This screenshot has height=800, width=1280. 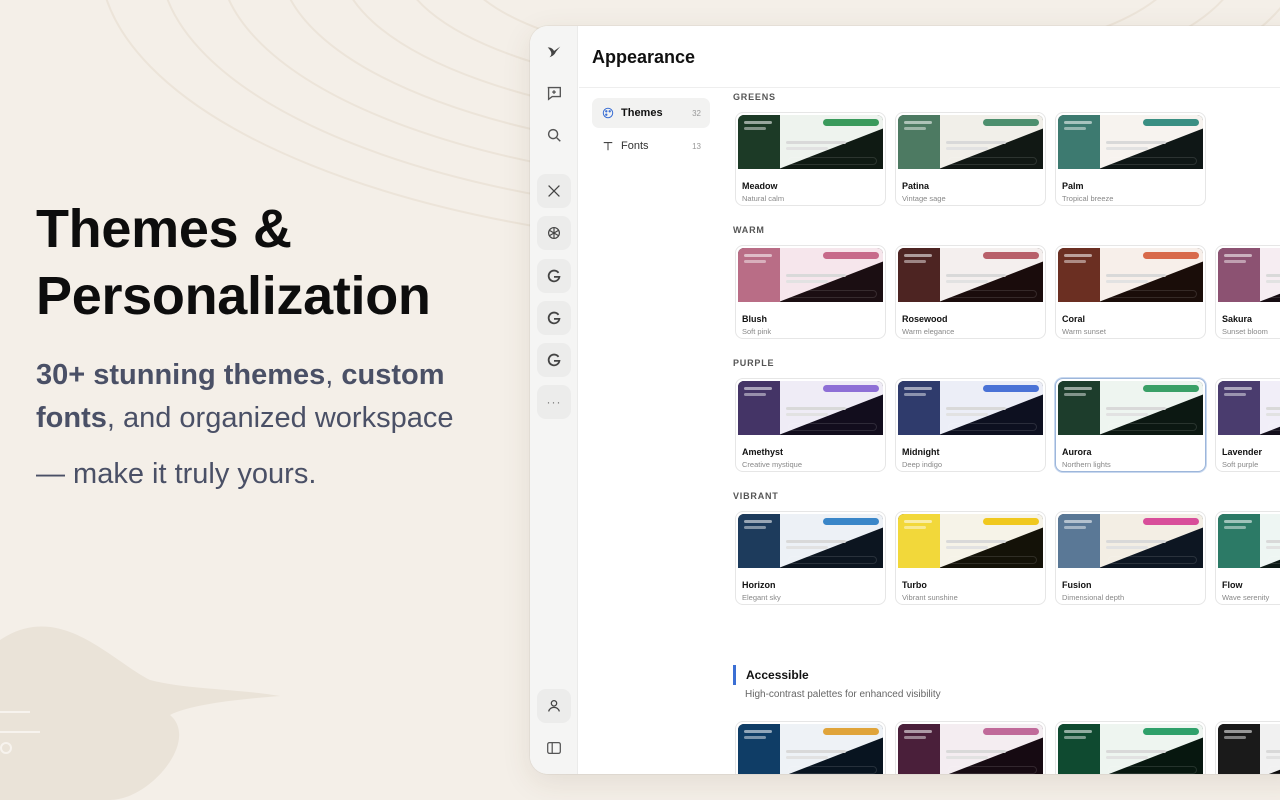 I want to click on theme-card: Amethyst Creative mystique, so click(x=810, y=425).